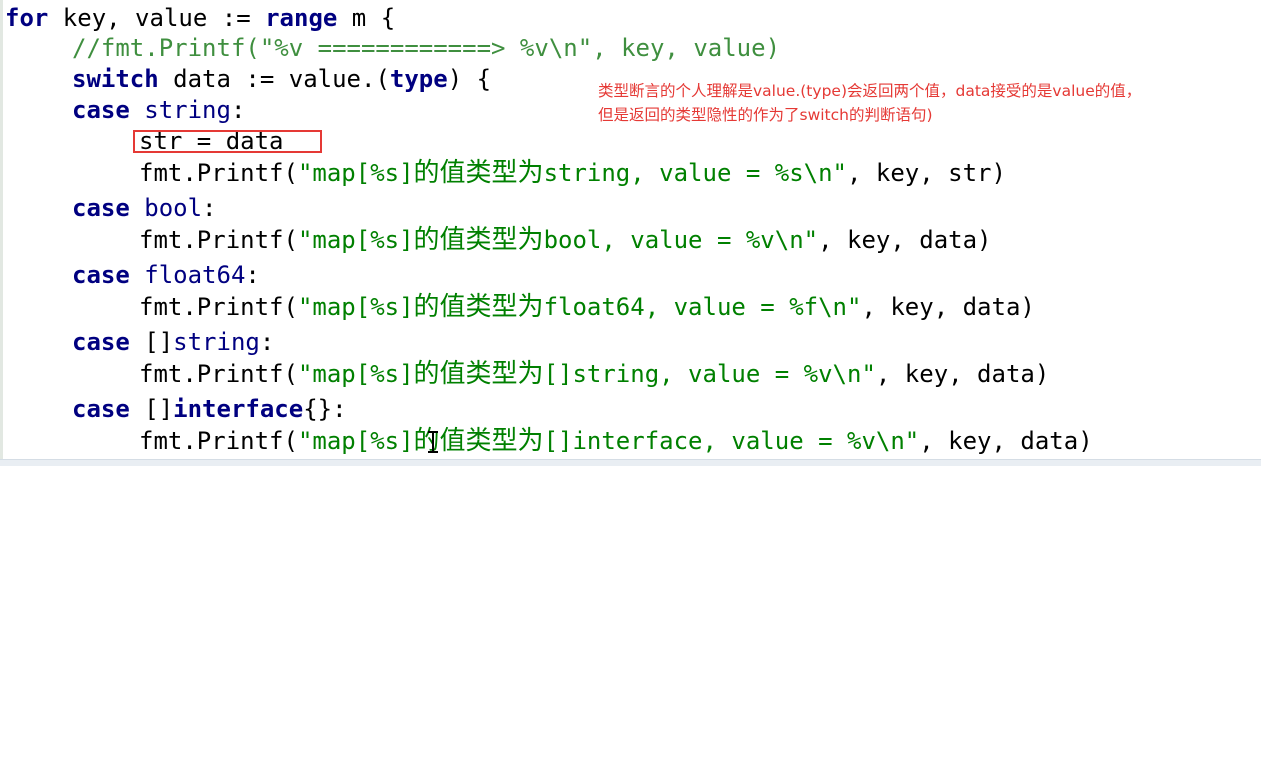  What do you see at coordinates (731, 441) in the screenshot?
I see `string-literal: []interface, value = %v\n"` at bounding box center [731, 441].